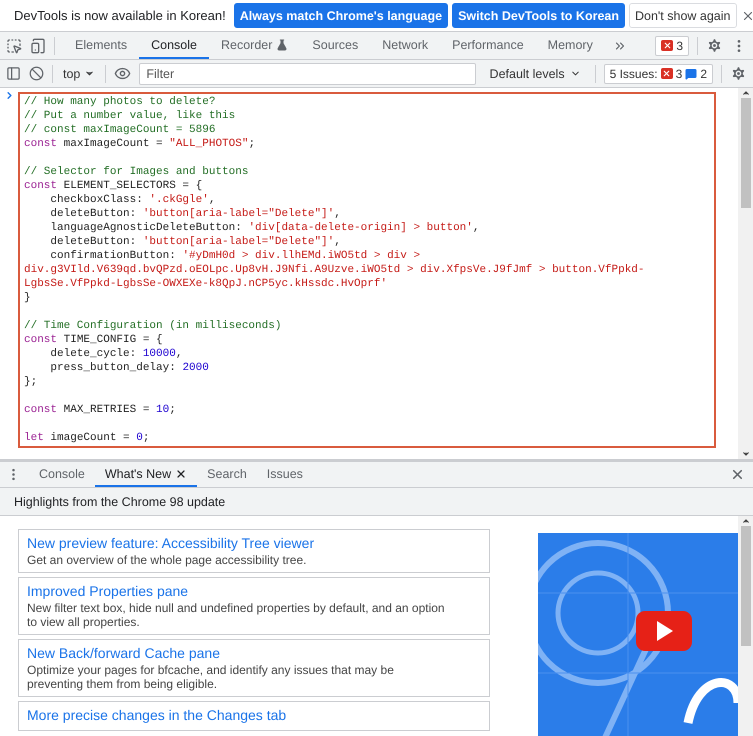  I want to click on code-line: const maxImageCount = "ALL_PHOTOS";, so click(140, 144).